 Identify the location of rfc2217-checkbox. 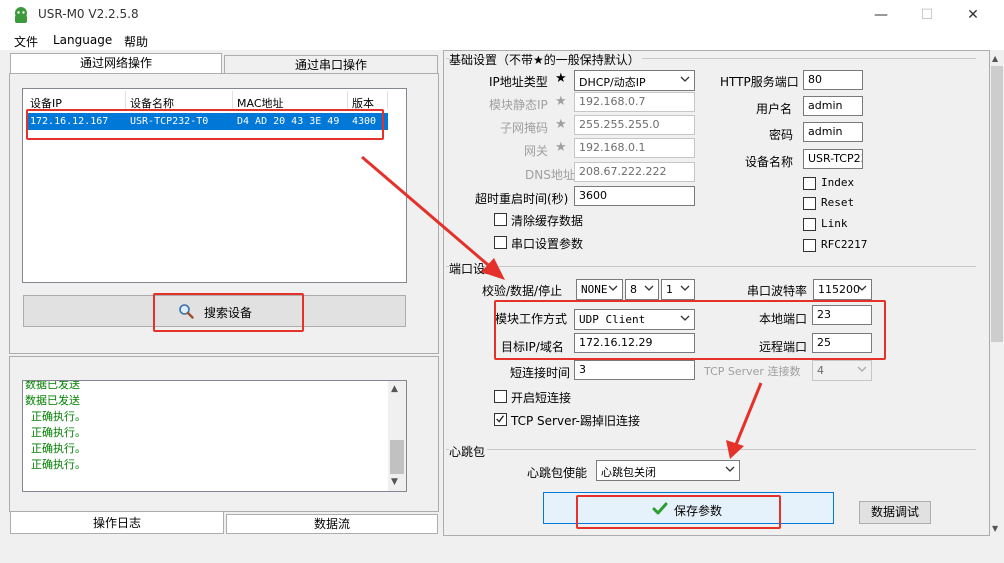
(809, 245).